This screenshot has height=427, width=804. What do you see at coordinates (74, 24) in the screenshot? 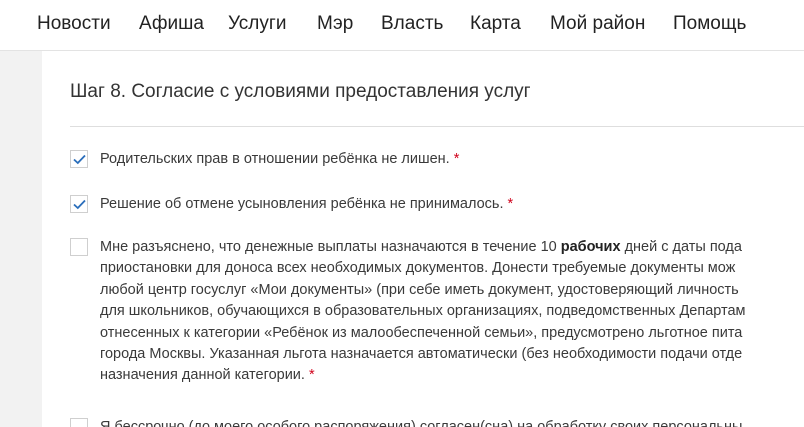
I see `nav-item-news: Новости` at bounding box center [74, 24].